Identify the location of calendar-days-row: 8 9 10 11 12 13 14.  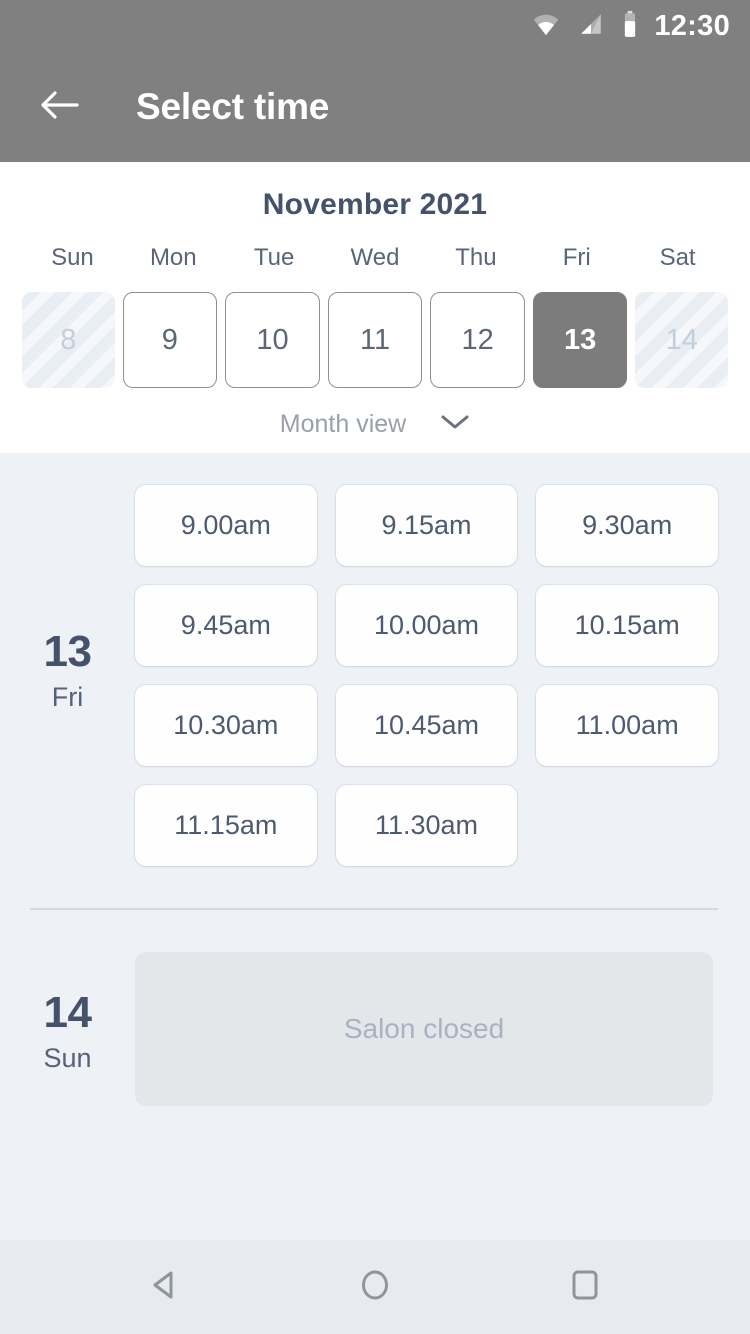
(375, 340).